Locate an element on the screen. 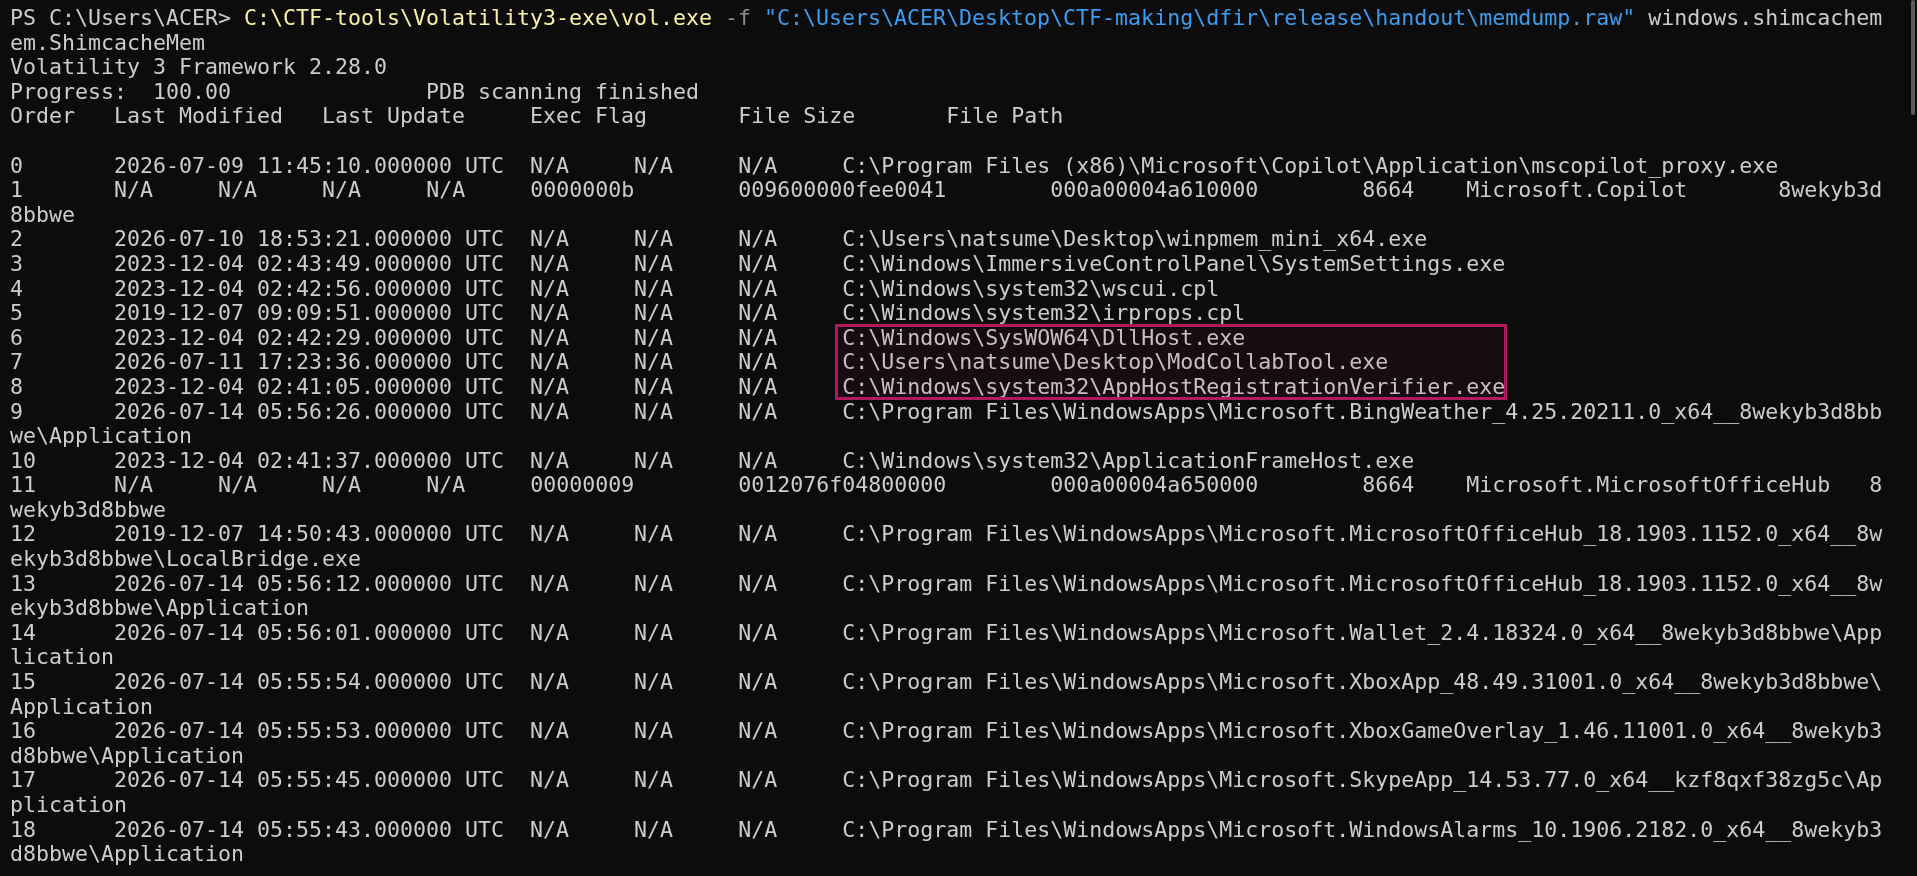 The height and width of the screenshot is (876, 1917). table-cell: 2026-07-11 17:23:36.000000 UTC is located at coordinates (309, 362).